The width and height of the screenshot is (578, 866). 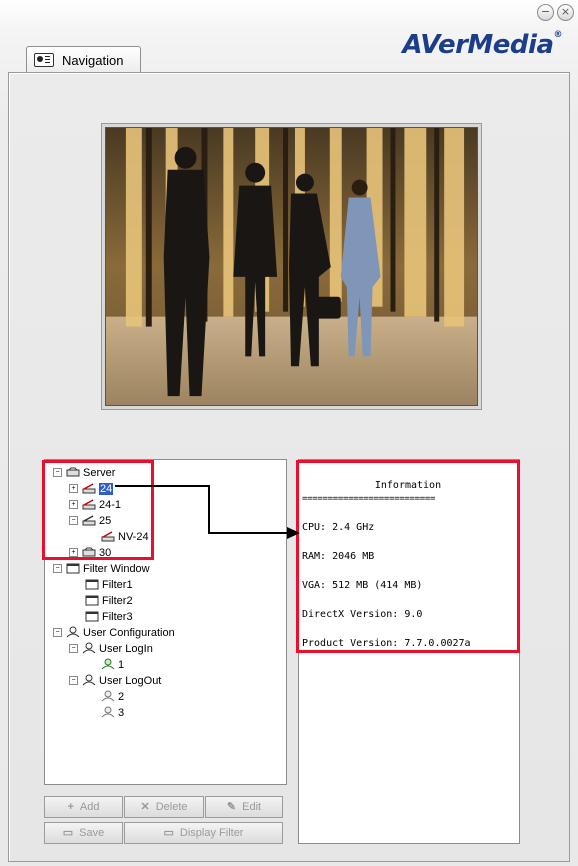 I want to click on navigation-tab-icon, so click(x=44, y=60).